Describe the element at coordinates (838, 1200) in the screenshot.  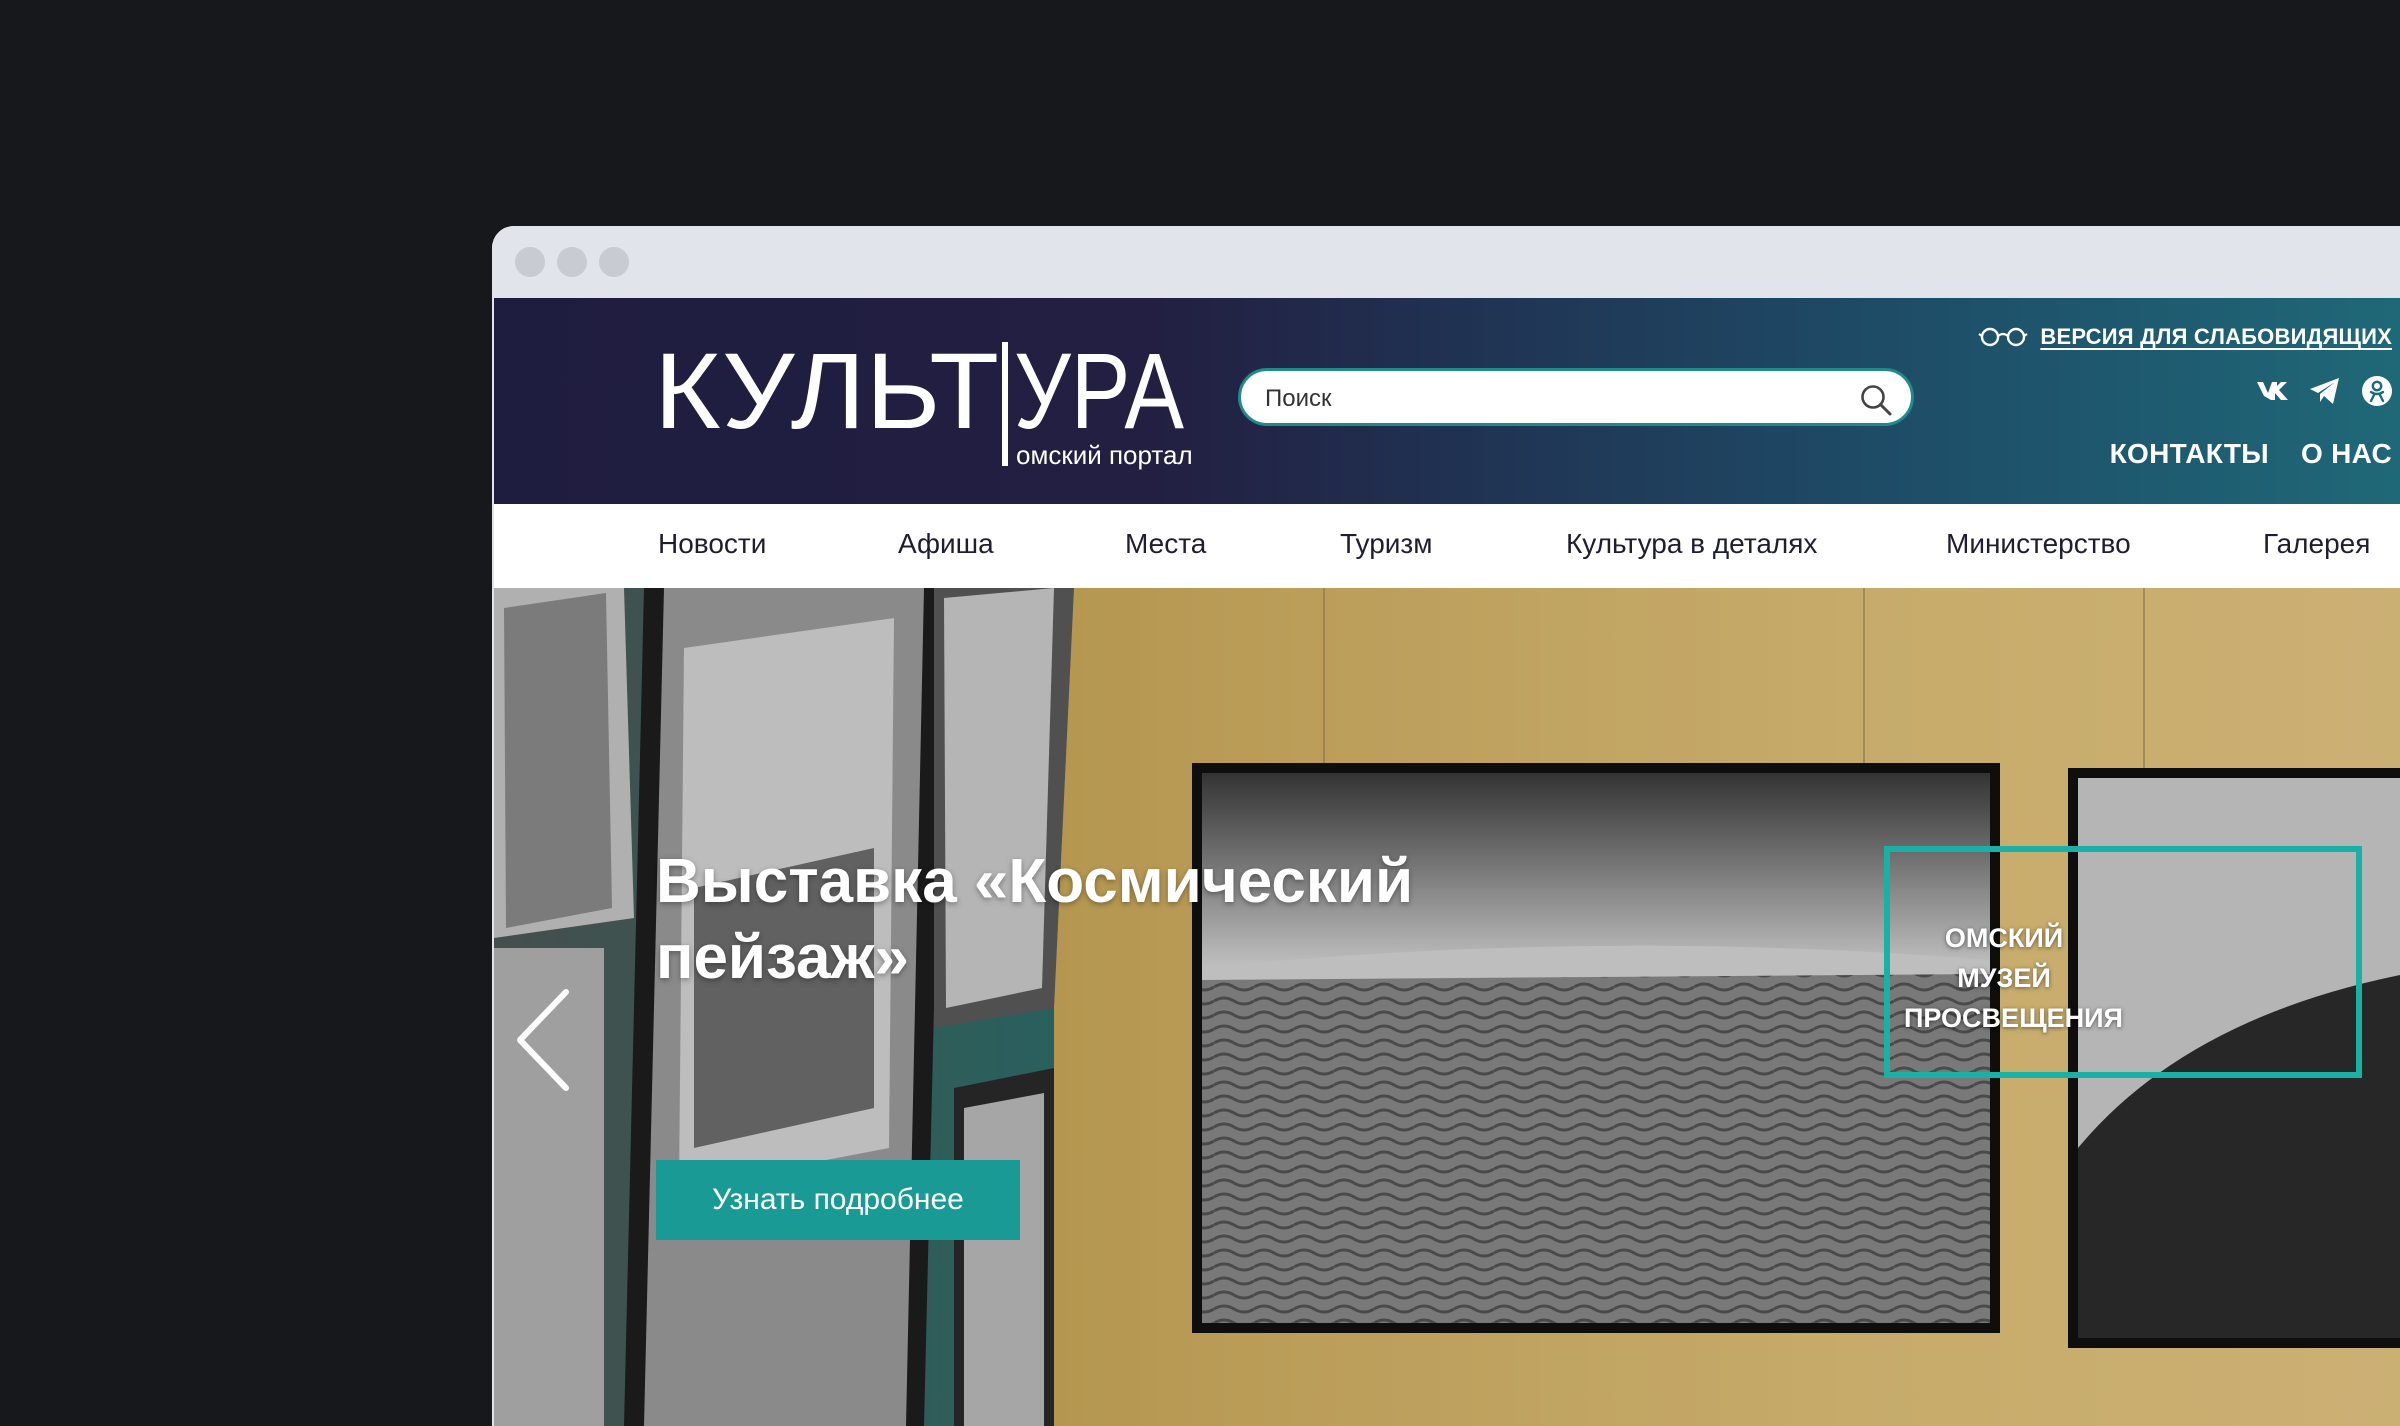
I see `learn-more-button: Узнать подробнее` at that location.